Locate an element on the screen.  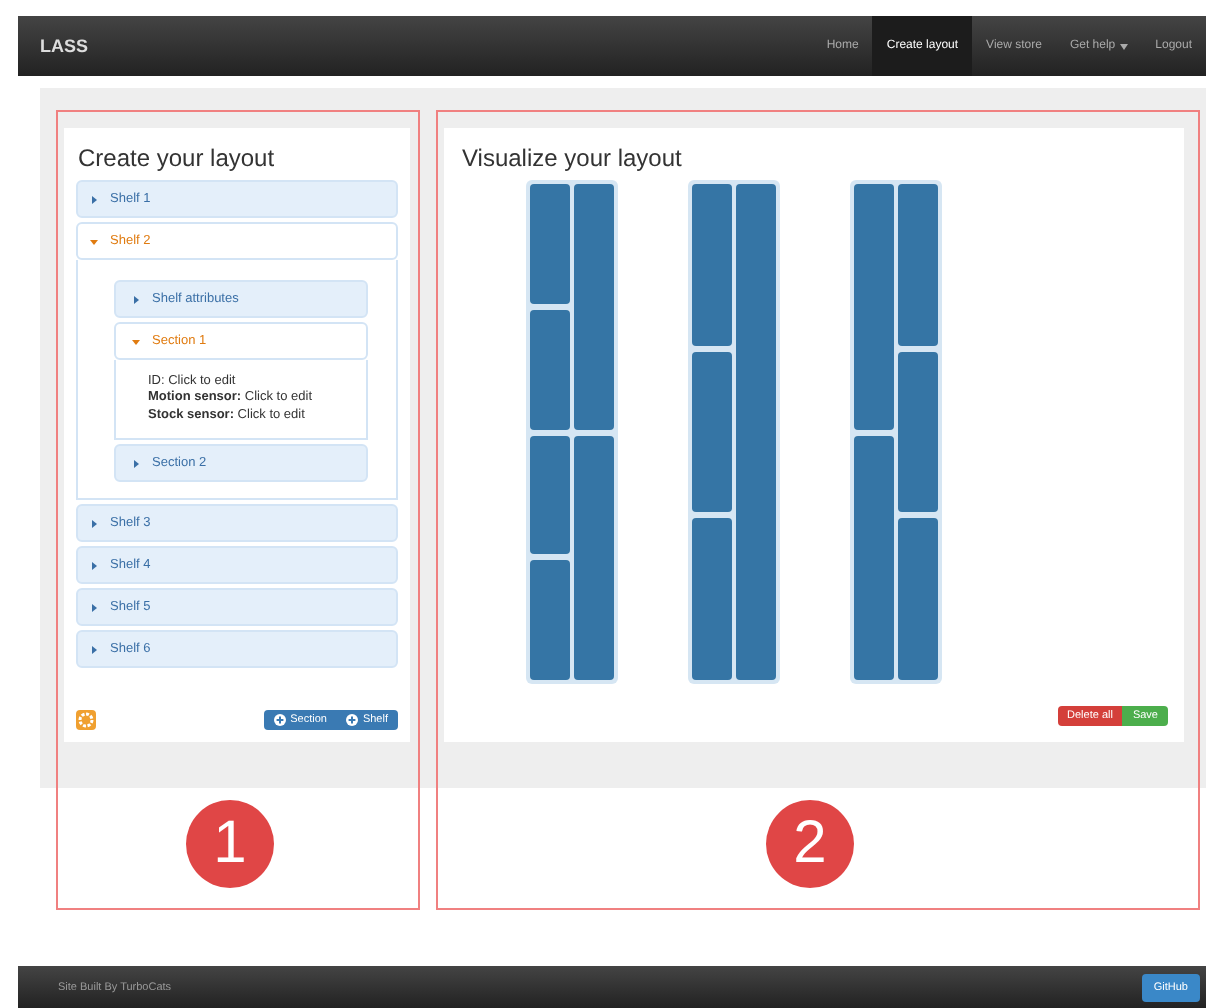
brand-logo: LASS is located at coordinates (53, 46).